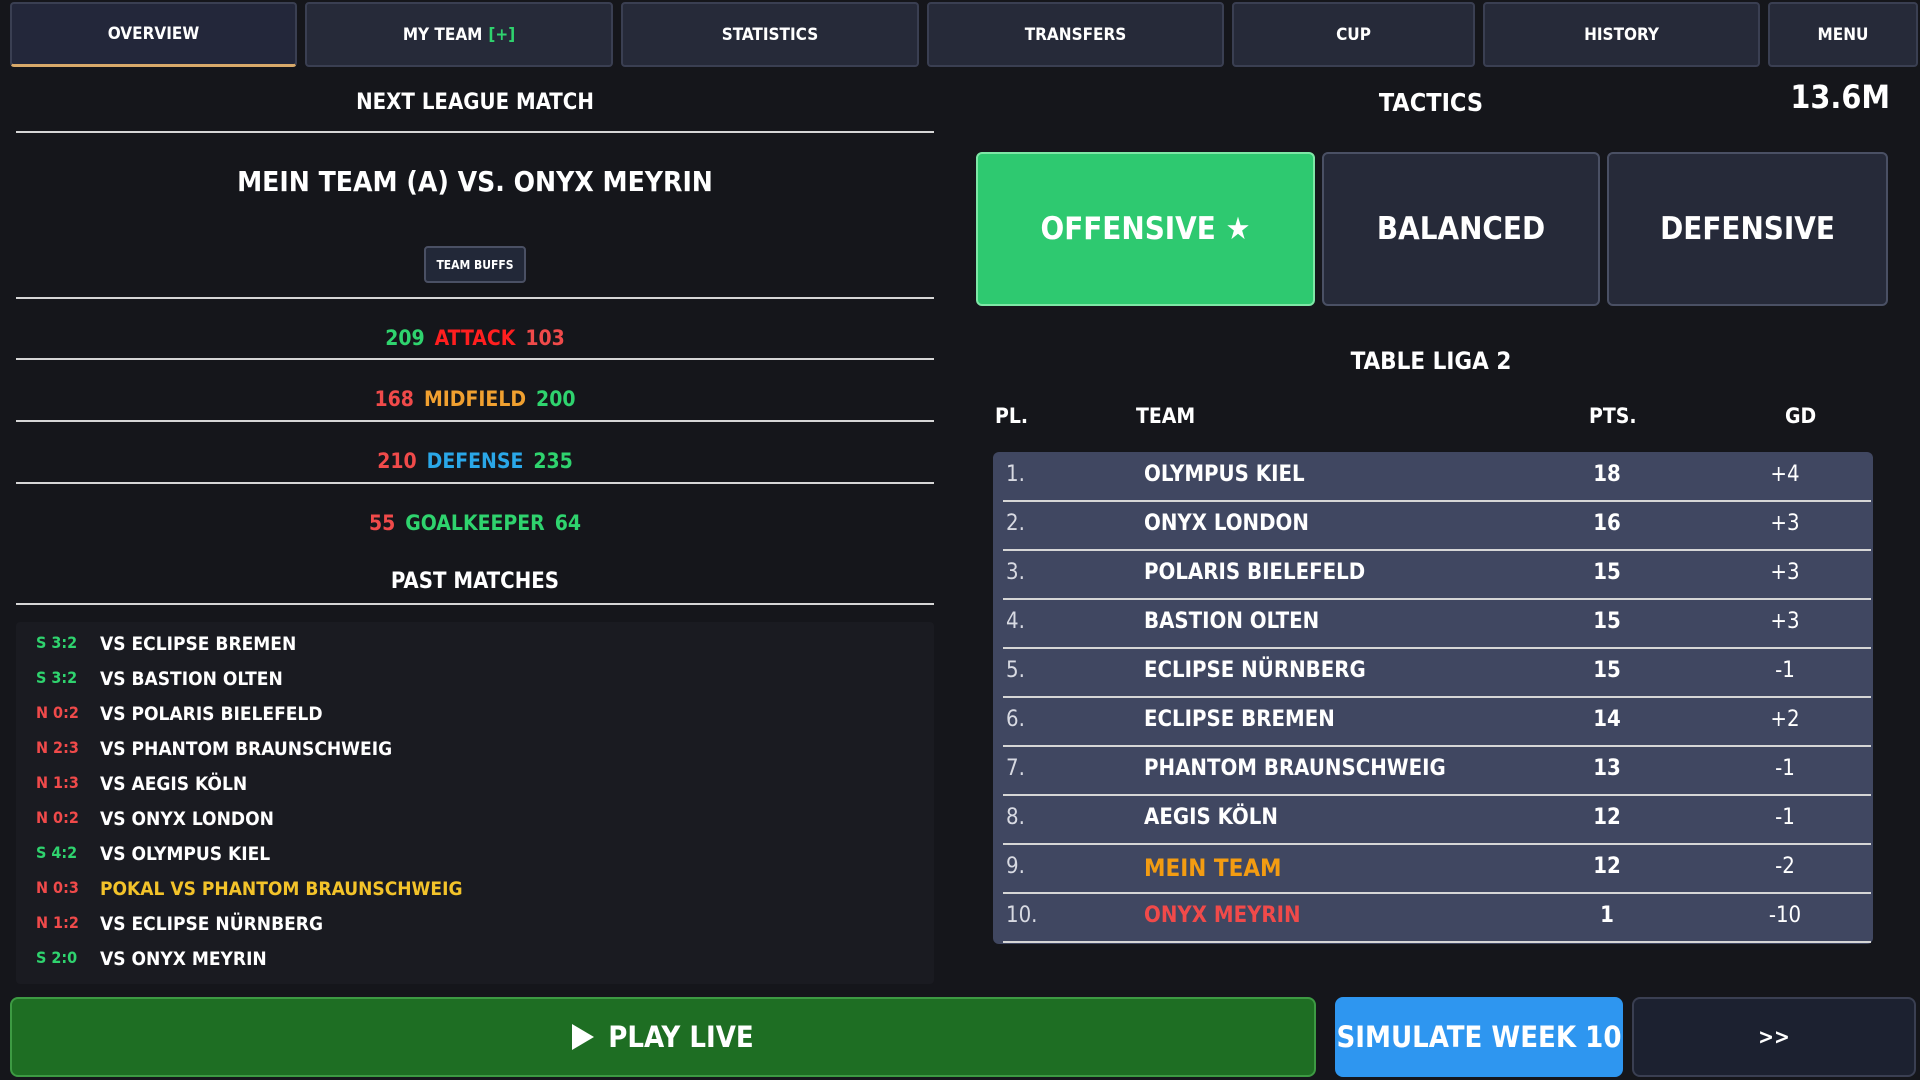 The height and width of the screenshot is (1080, 1920). I want to click on midfield-own-value: 168, so click(394, 399).